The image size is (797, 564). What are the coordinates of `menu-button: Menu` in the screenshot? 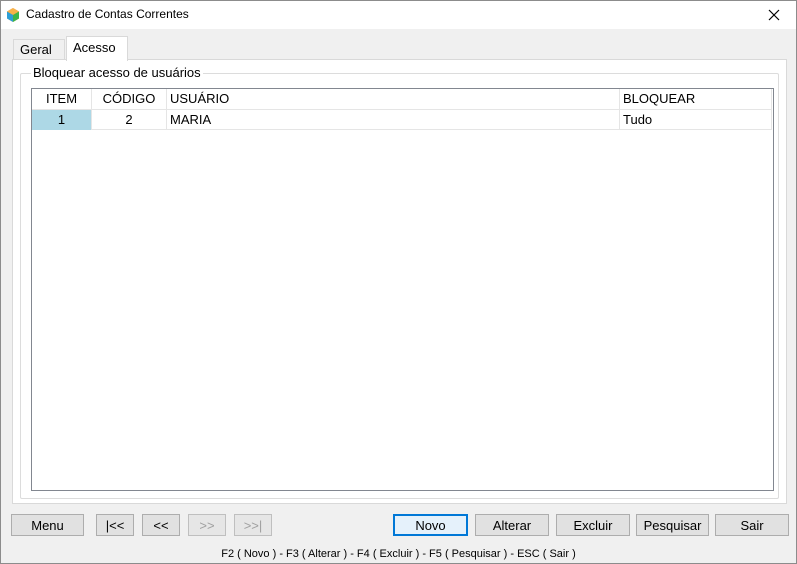 It's located at (47, 525).